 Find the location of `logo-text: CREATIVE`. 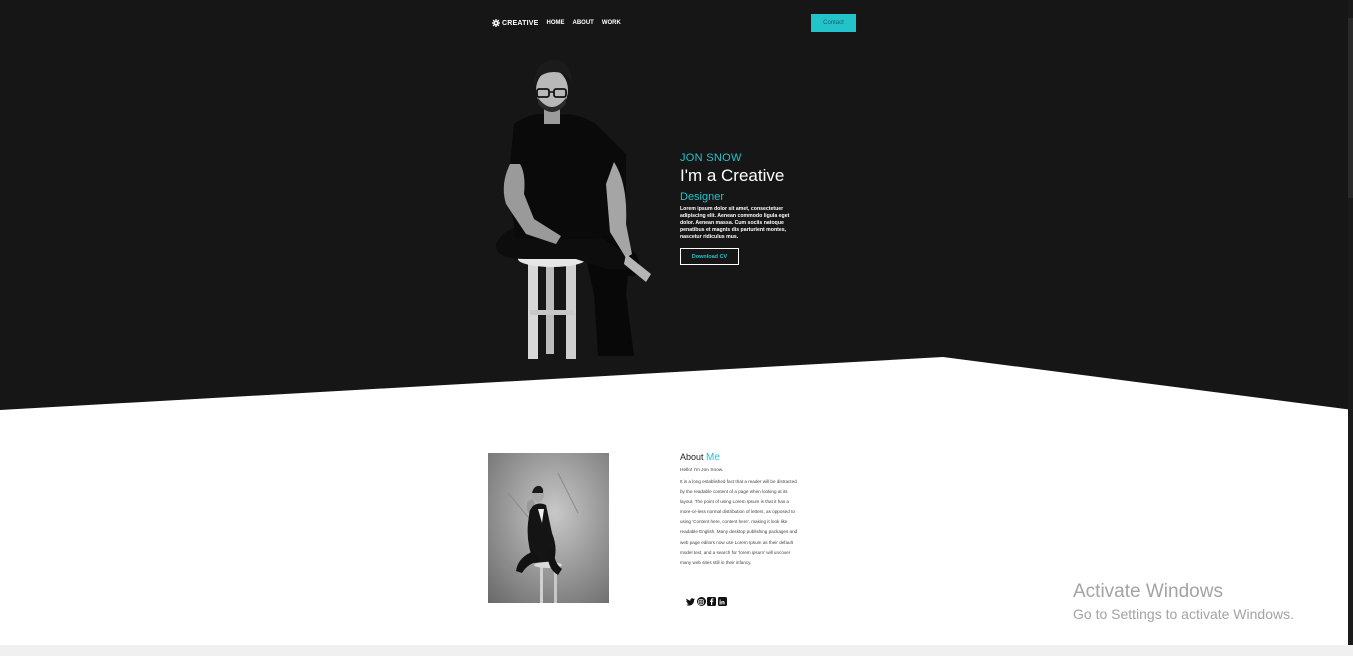

logo-text: CREATIVE is located at coordinates (520, 23).